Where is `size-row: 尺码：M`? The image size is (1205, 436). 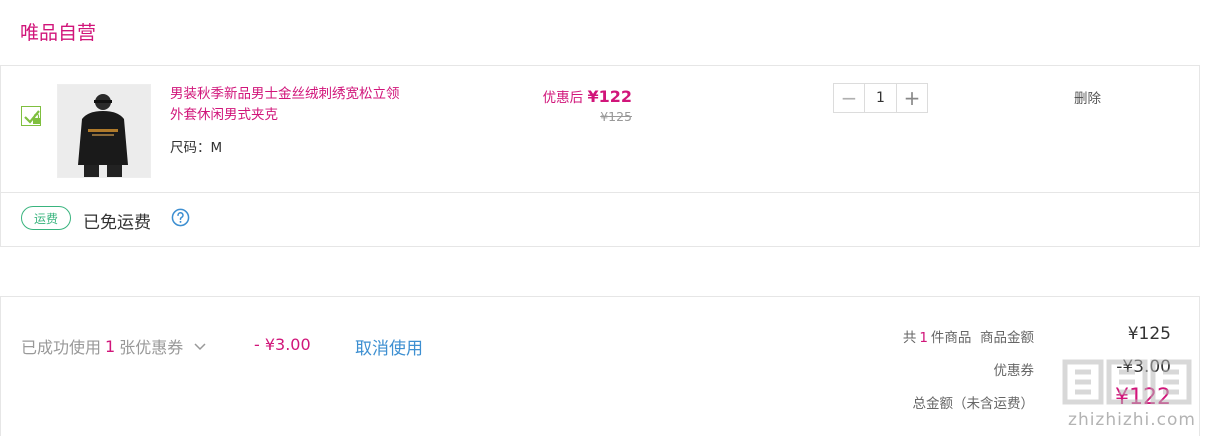
size-row: 尺码：M is located at coordinates (196, 146).